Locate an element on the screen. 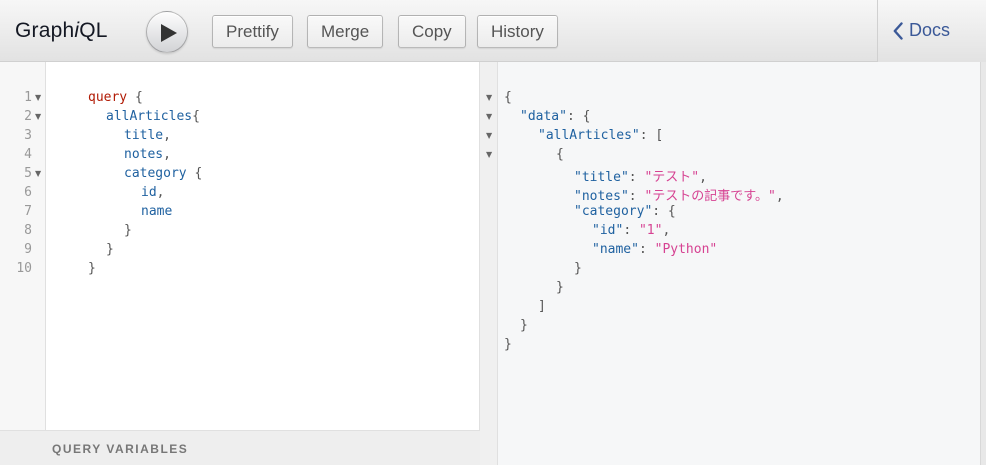 Image resolution: width=986 pixels, height=465 pixels. code-line: allArticles{ is located at coordinates (153, 116).